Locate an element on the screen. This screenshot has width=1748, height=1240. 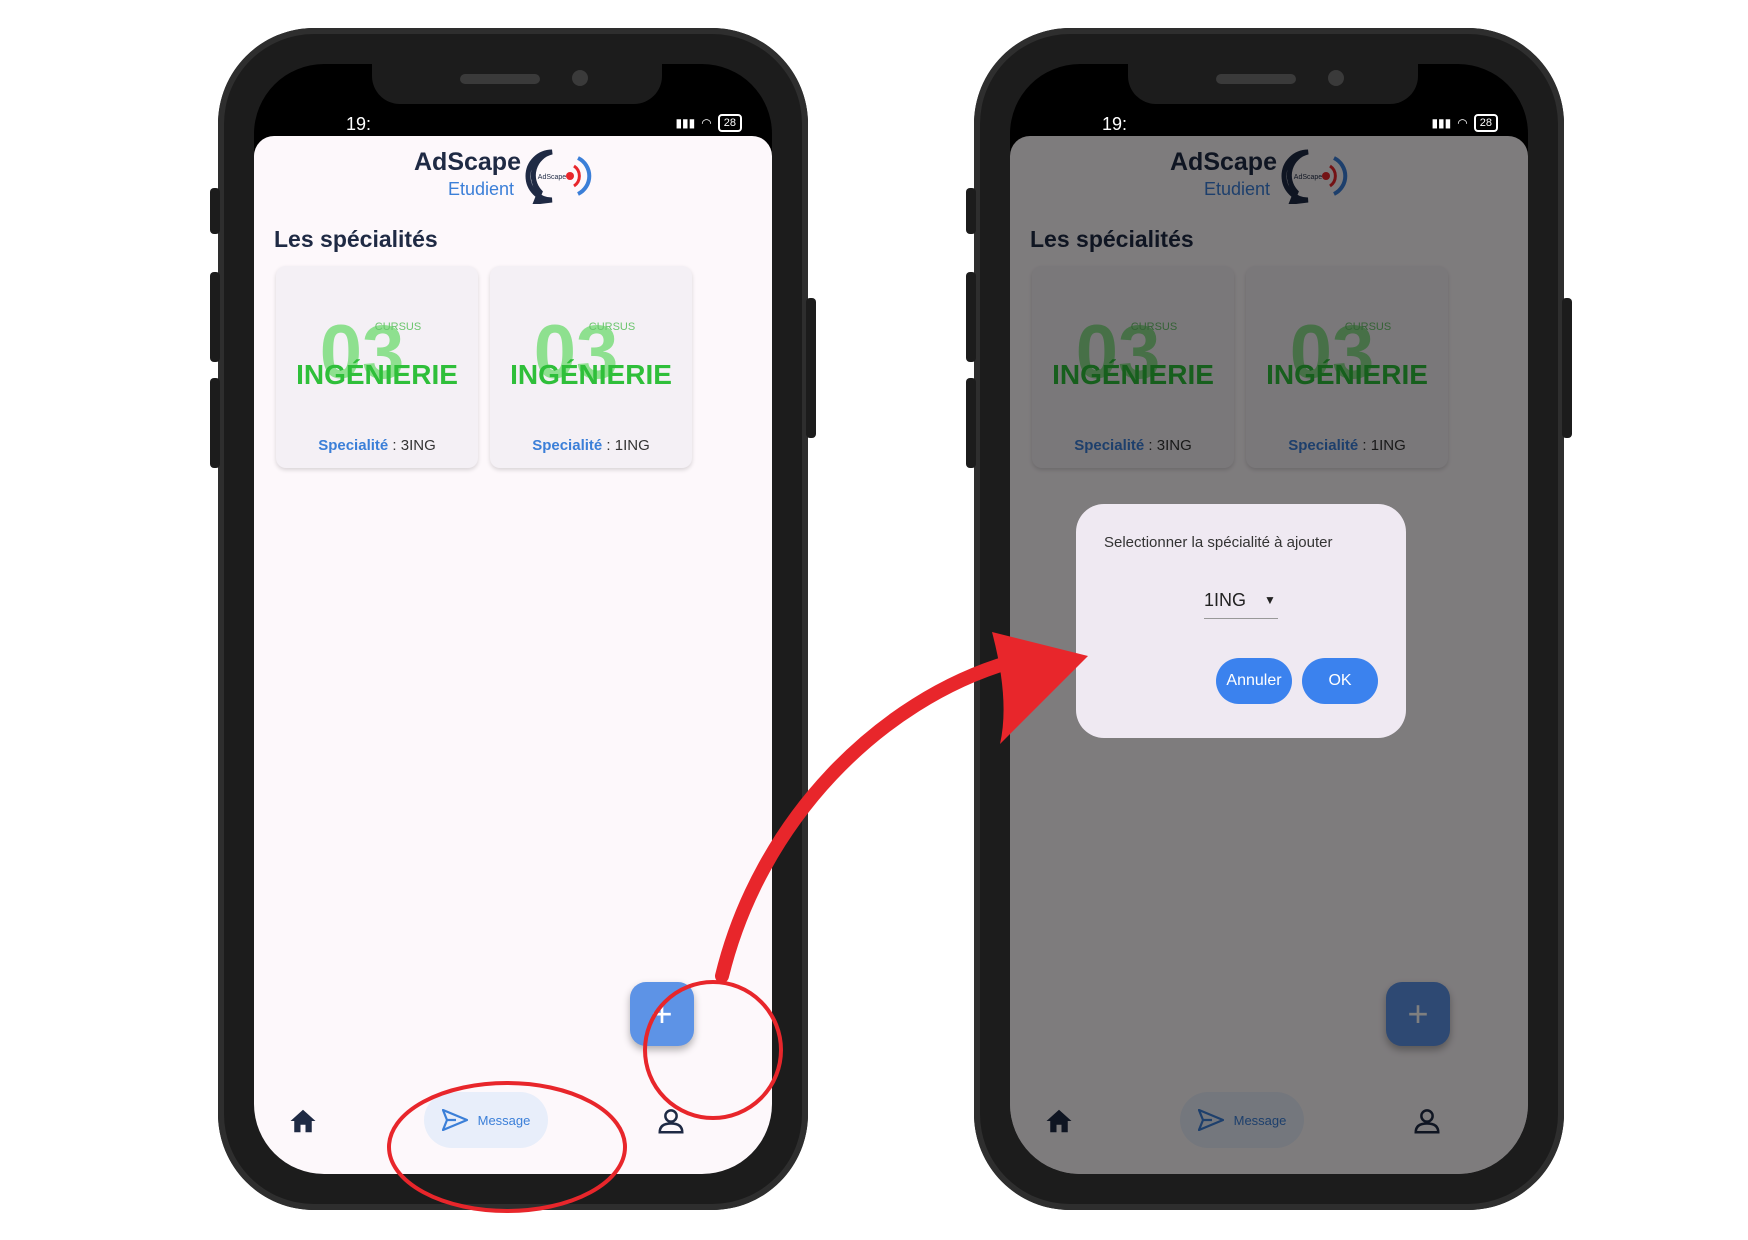
app-name: AdScape is located at coordinates (467, 162).